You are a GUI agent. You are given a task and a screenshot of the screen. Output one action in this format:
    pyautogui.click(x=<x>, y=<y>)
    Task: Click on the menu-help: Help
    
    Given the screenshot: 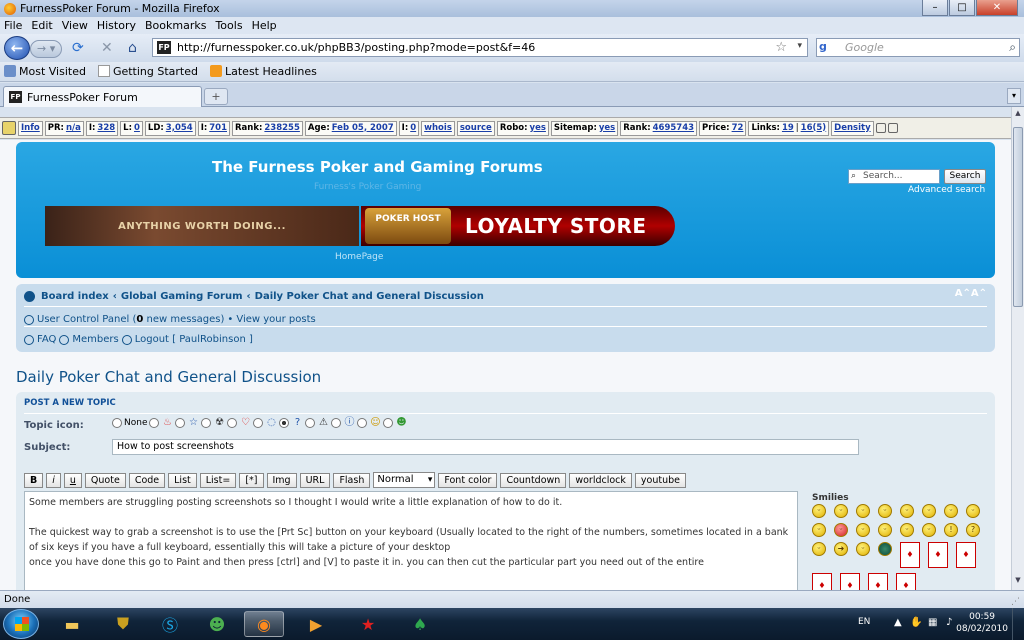 What is the action you would take?
    pyautogui.click(x=264, y=25)
    